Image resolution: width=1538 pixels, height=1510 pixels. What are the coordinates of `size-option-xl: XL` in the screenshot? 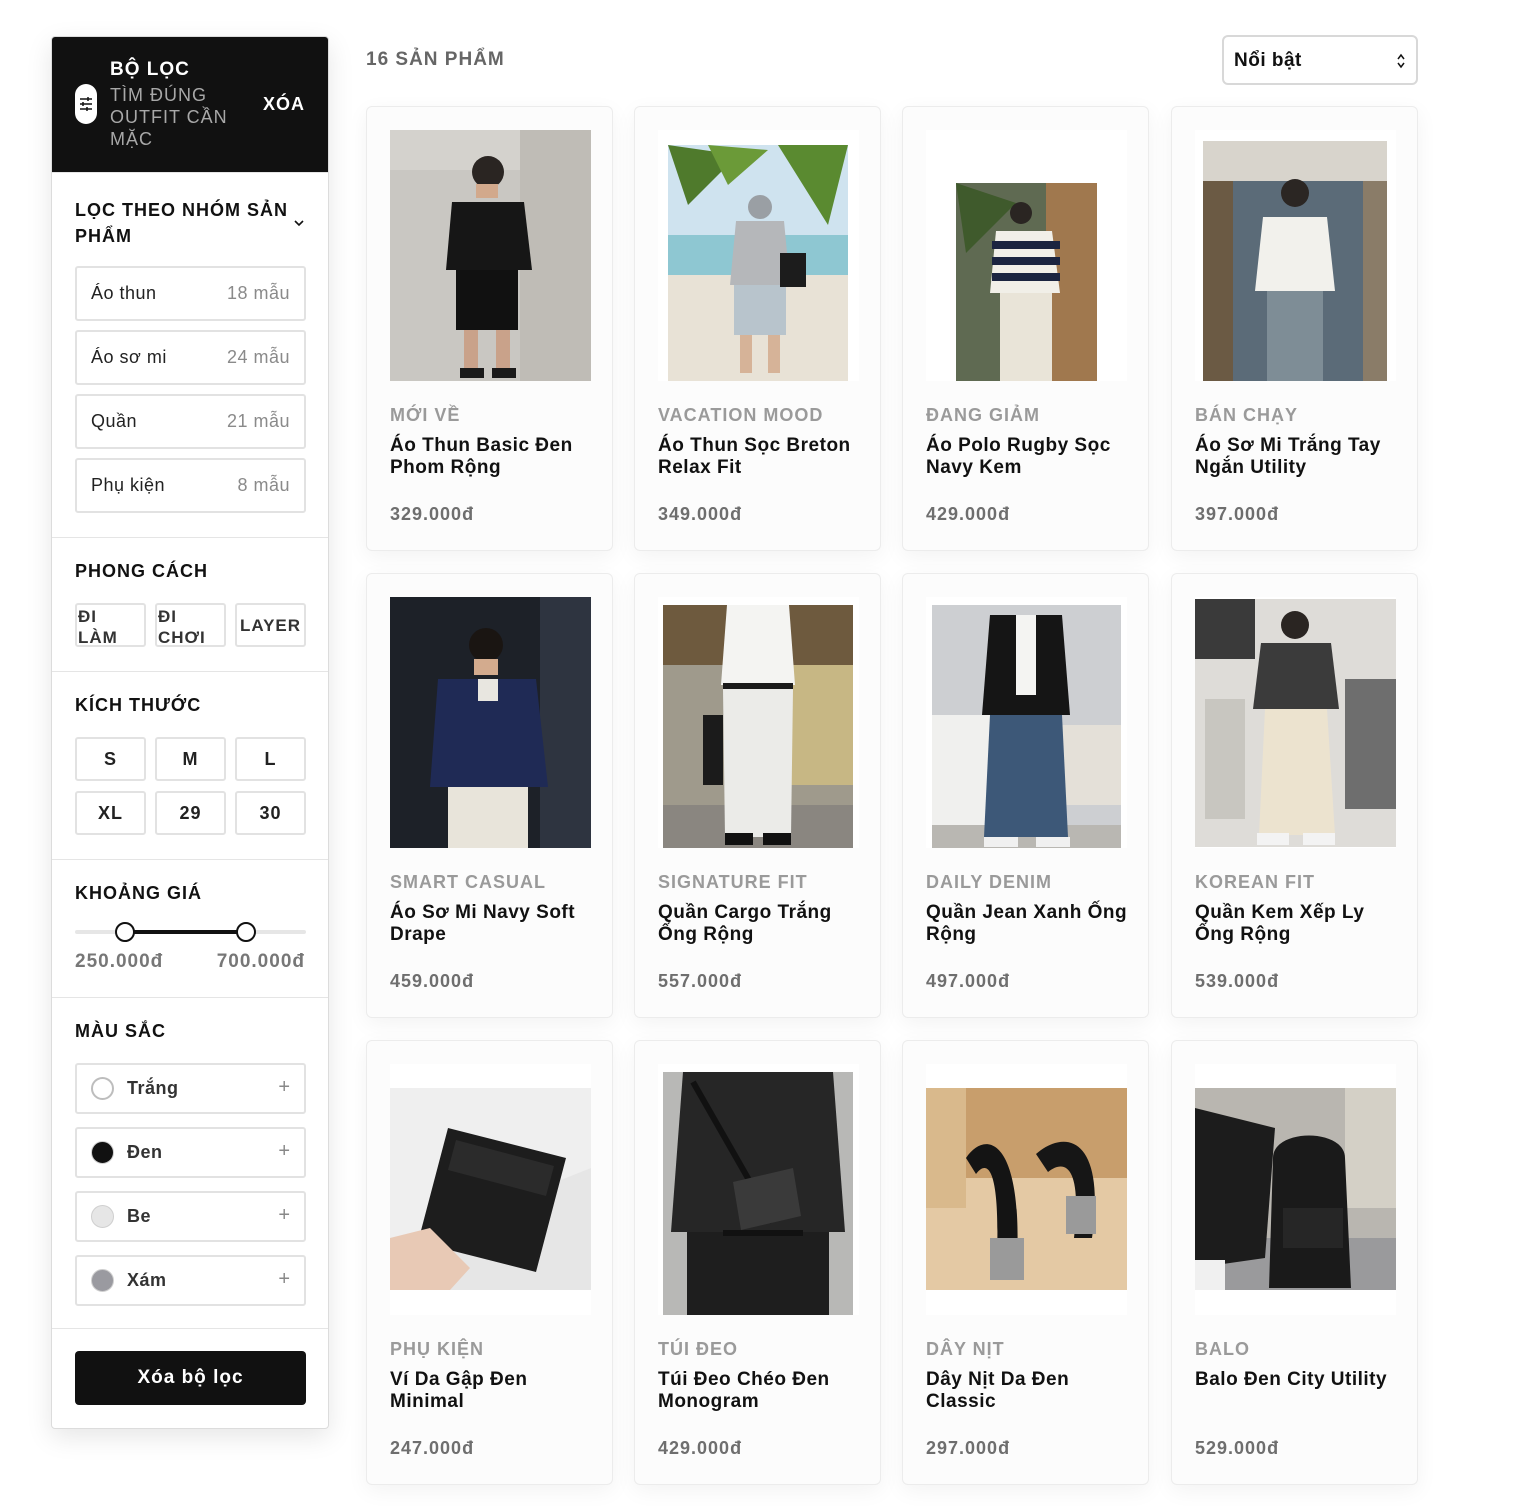 It's located at (110, 813).